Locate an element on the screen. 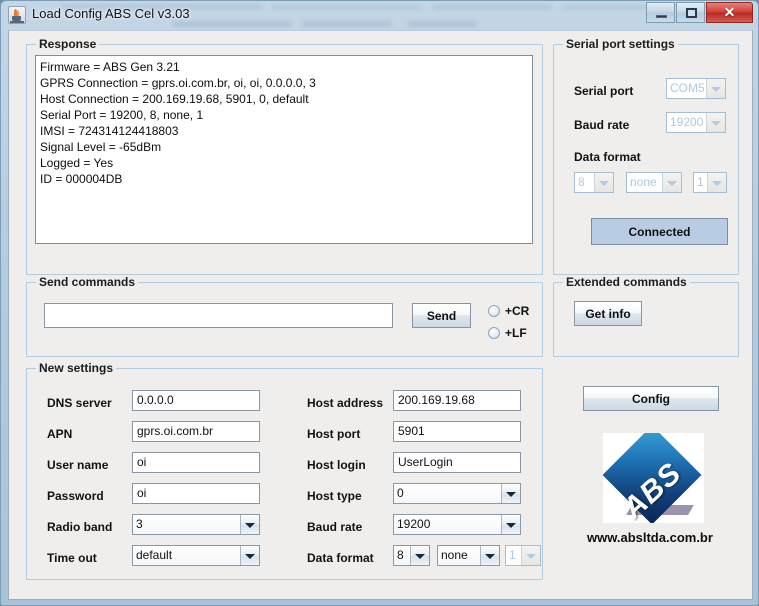 This screenshot has height=606, width=759. apn-label: APN is located at coordinates (60, 434).